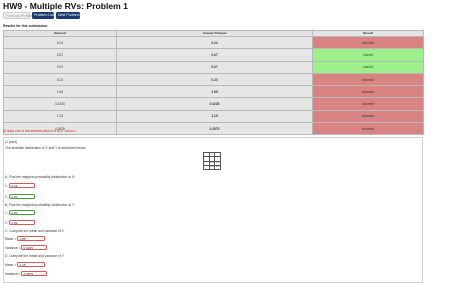 This screenshot has width=474, height=283. Describe the element at coordinates (13, 248) in the screenshot. I see `part-c-variance-label: Variance =` at that location.